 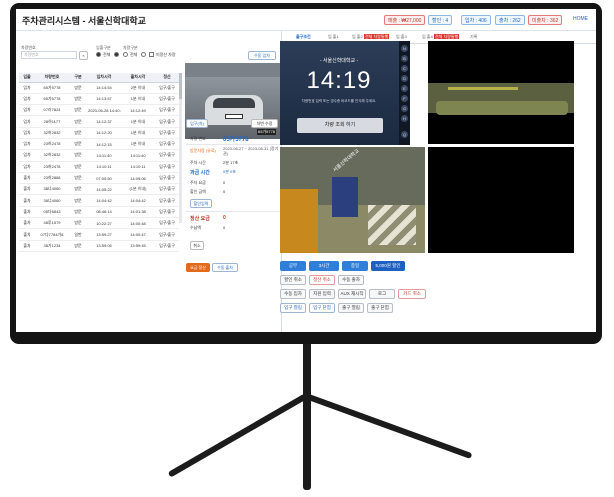 I want to click on type-radio-unpaid, so click(x=143, y=54).